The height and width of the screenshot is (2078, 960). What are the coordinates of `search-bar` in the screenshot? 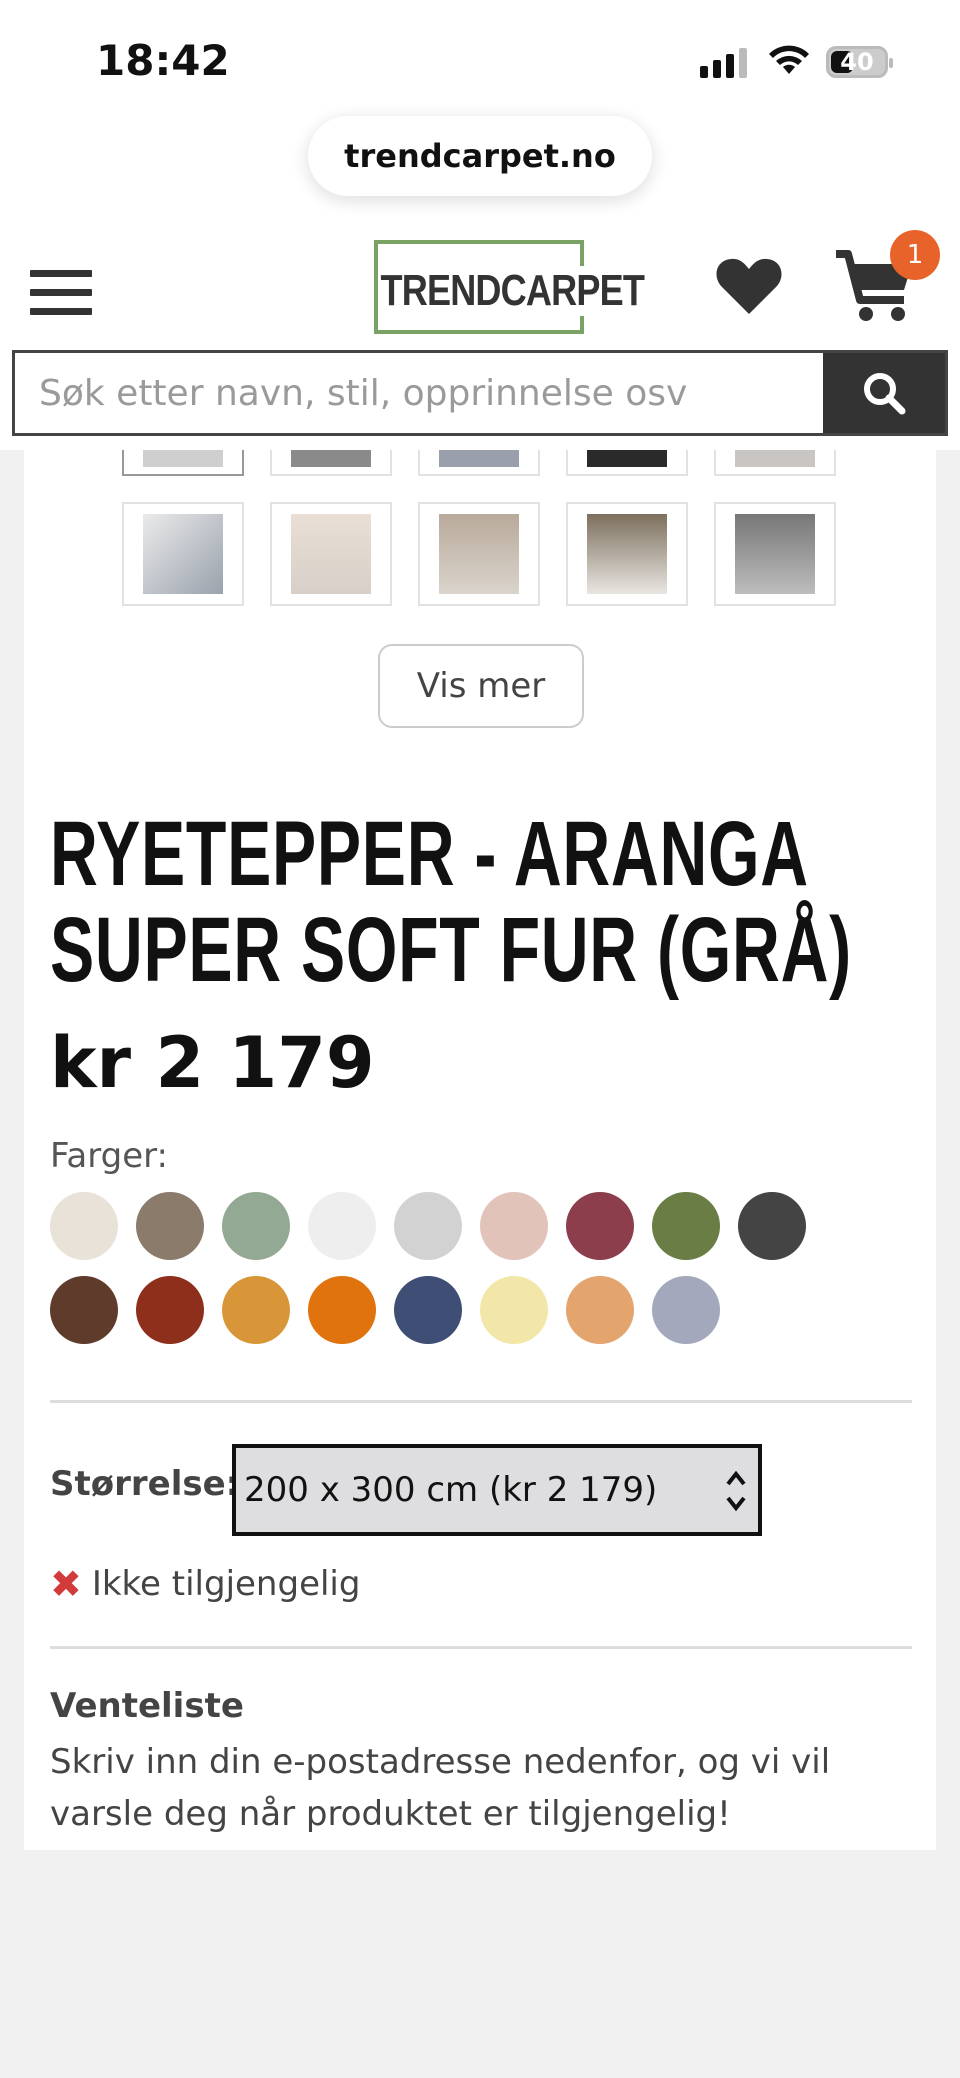 It's located at (480, 393).